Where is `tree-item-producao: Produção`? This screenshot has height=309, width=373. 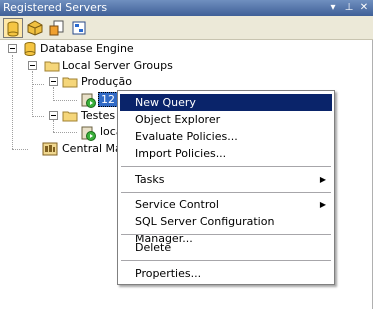
tree-item-producao: Produção is located at coordinates (106, 82).